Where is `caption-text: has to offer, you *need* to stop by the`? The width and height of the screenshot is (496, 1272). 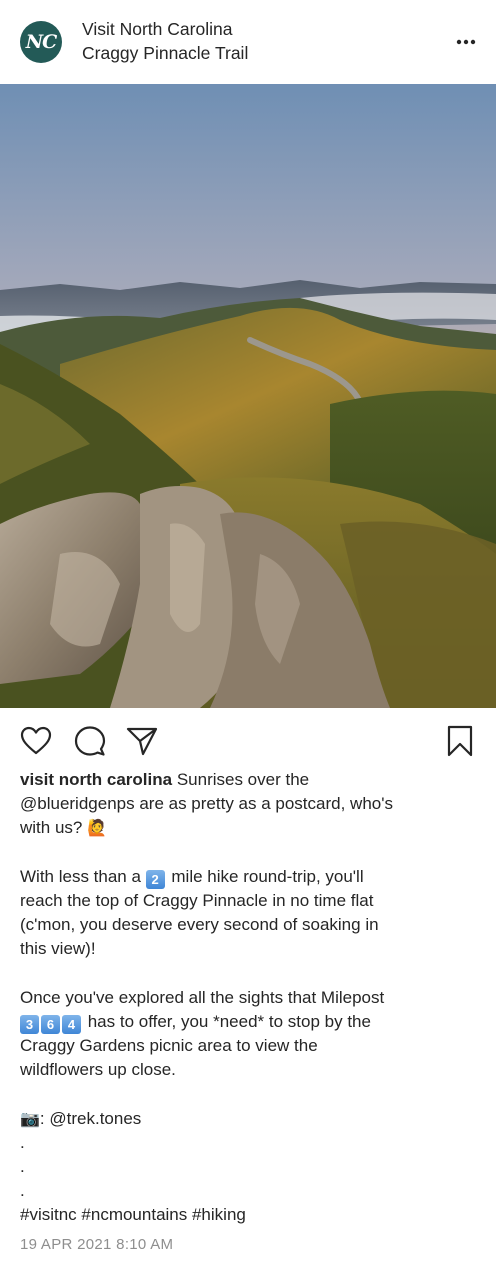 caption-text: has to offer, you *need* to stop by the is located at coordinates (227, 1021).